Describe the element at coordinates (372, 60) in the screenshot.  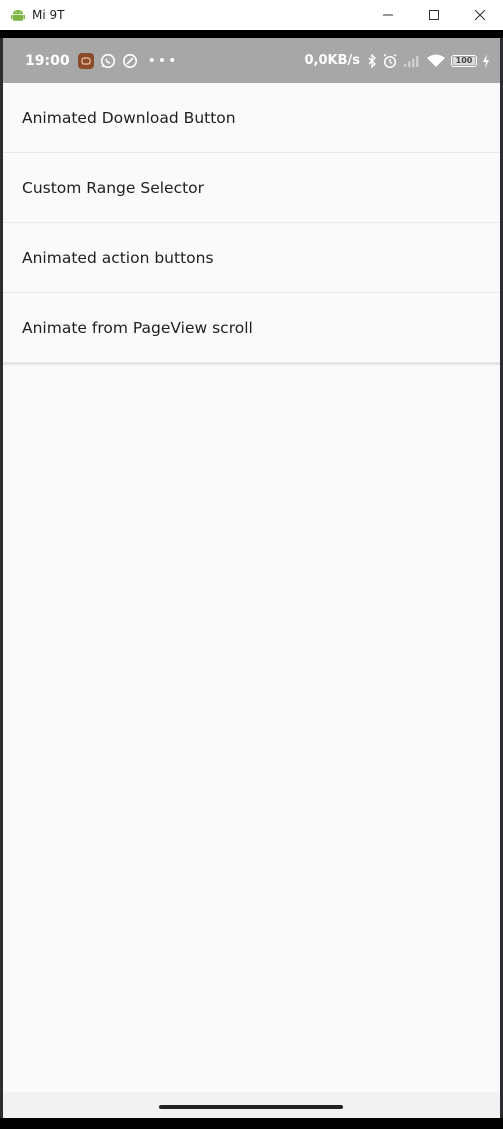
I see `bluetooth-icon` at that location.